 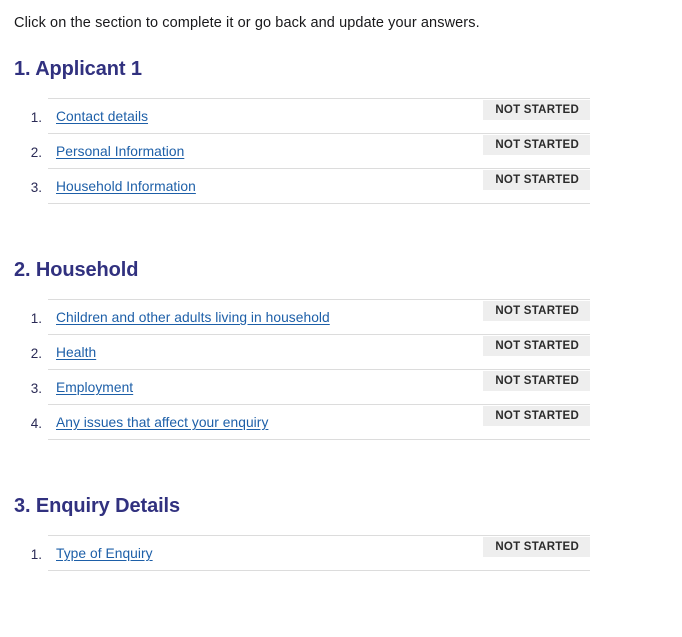 What do you see at coordinates (97, 506) in the screenshot?
I see `section-heading: 3. Enquiry Details` at bounding box center [97, 506].